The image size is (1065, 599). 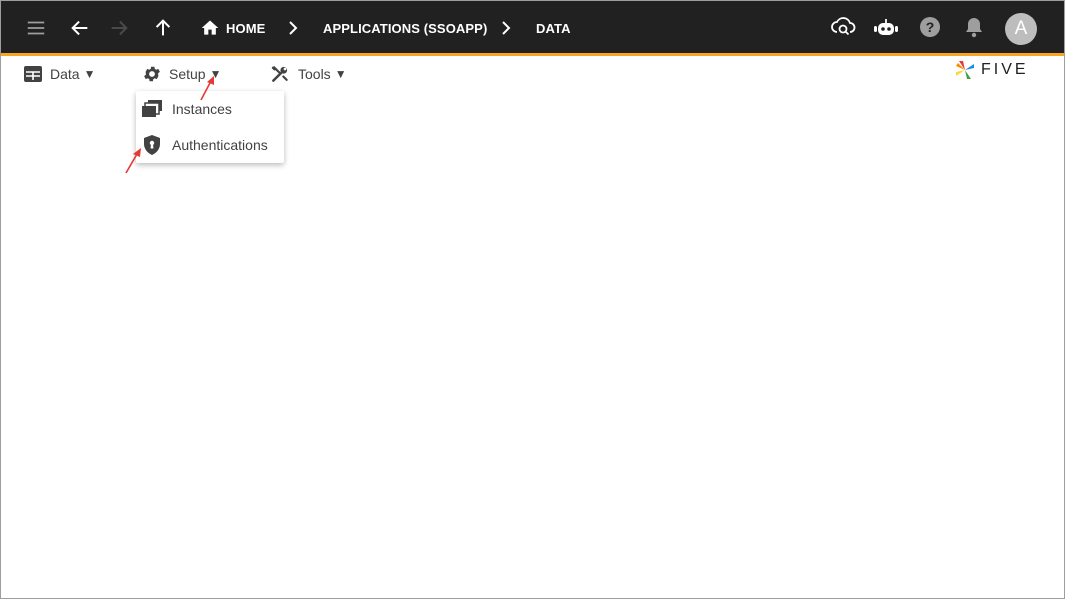 What do you see at coordinates (210, 28) in the screenshot?
I see `home-icon` at bounding box center [210, 28].